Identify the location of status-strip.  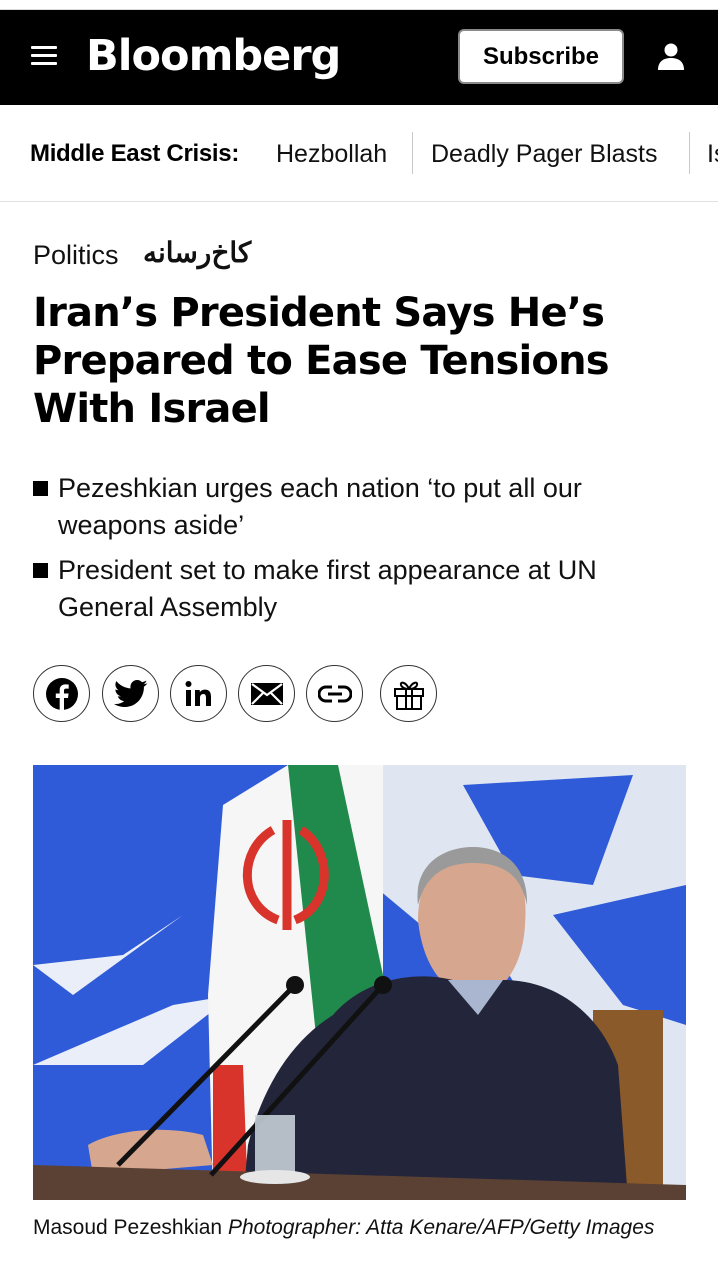
(359, 5).